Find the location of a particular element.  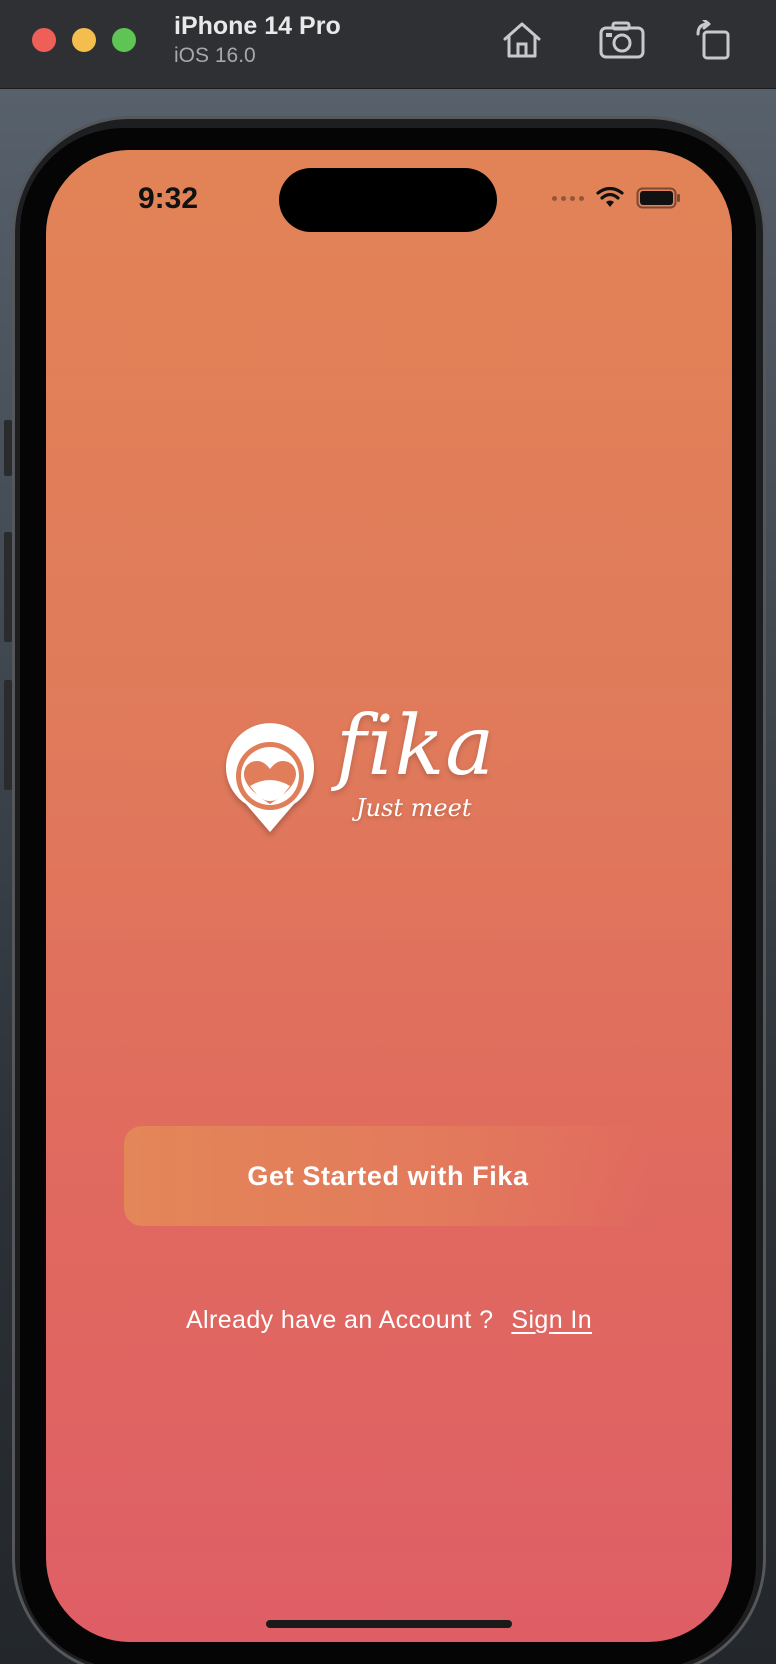

heart-pin-icon is located at coordinates (270, 777).